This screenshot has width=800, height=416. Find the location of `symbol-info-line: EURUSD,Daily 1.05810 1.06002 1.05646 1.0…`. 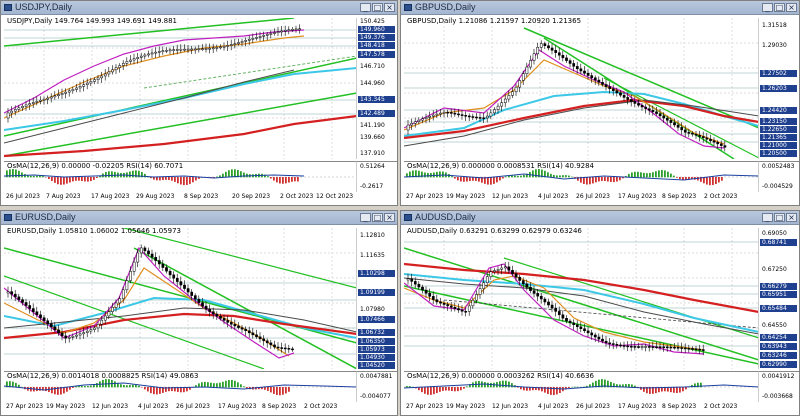

symbol-info-line: EURUSD,Daily 1.05810 1.06002 1.05646 1.0… is located at coordinates (94, 231).